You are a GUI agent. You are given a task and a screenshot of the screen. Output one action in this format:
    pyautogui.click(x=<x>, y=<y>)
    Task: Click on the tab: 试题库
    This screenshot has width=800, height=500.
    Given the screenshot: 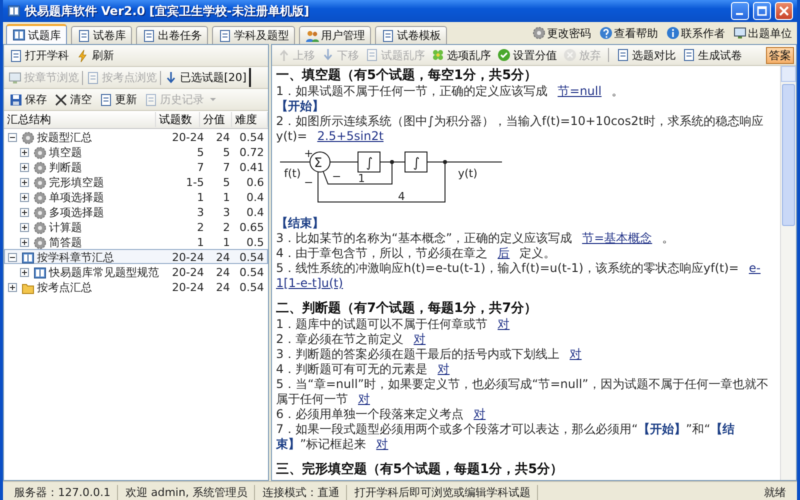 What is the action you would take?
    pyautogui.click(x=36, y=34)
    